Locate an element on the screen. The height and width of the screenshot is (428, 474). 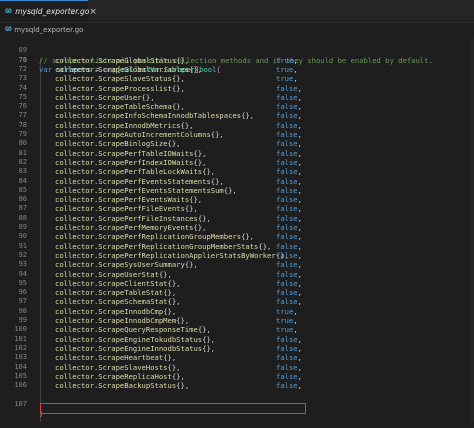
bool-value: true, is located at coordinates (287, 60).